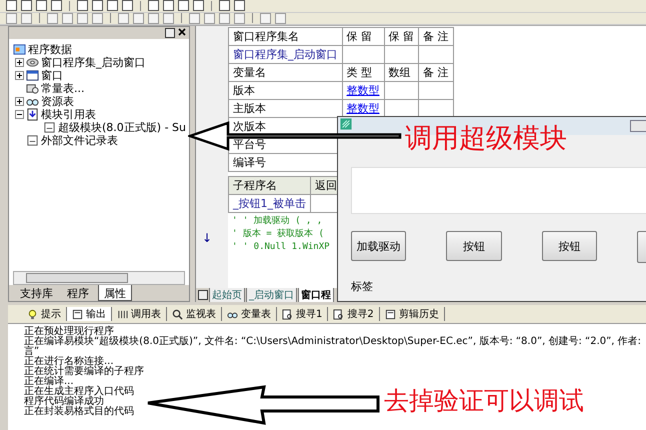  What do you see at coordinates (484, 401) in the screenshot?
I see `annotation-text: 去掉验证可以调试` at bounding box center [484, 401].